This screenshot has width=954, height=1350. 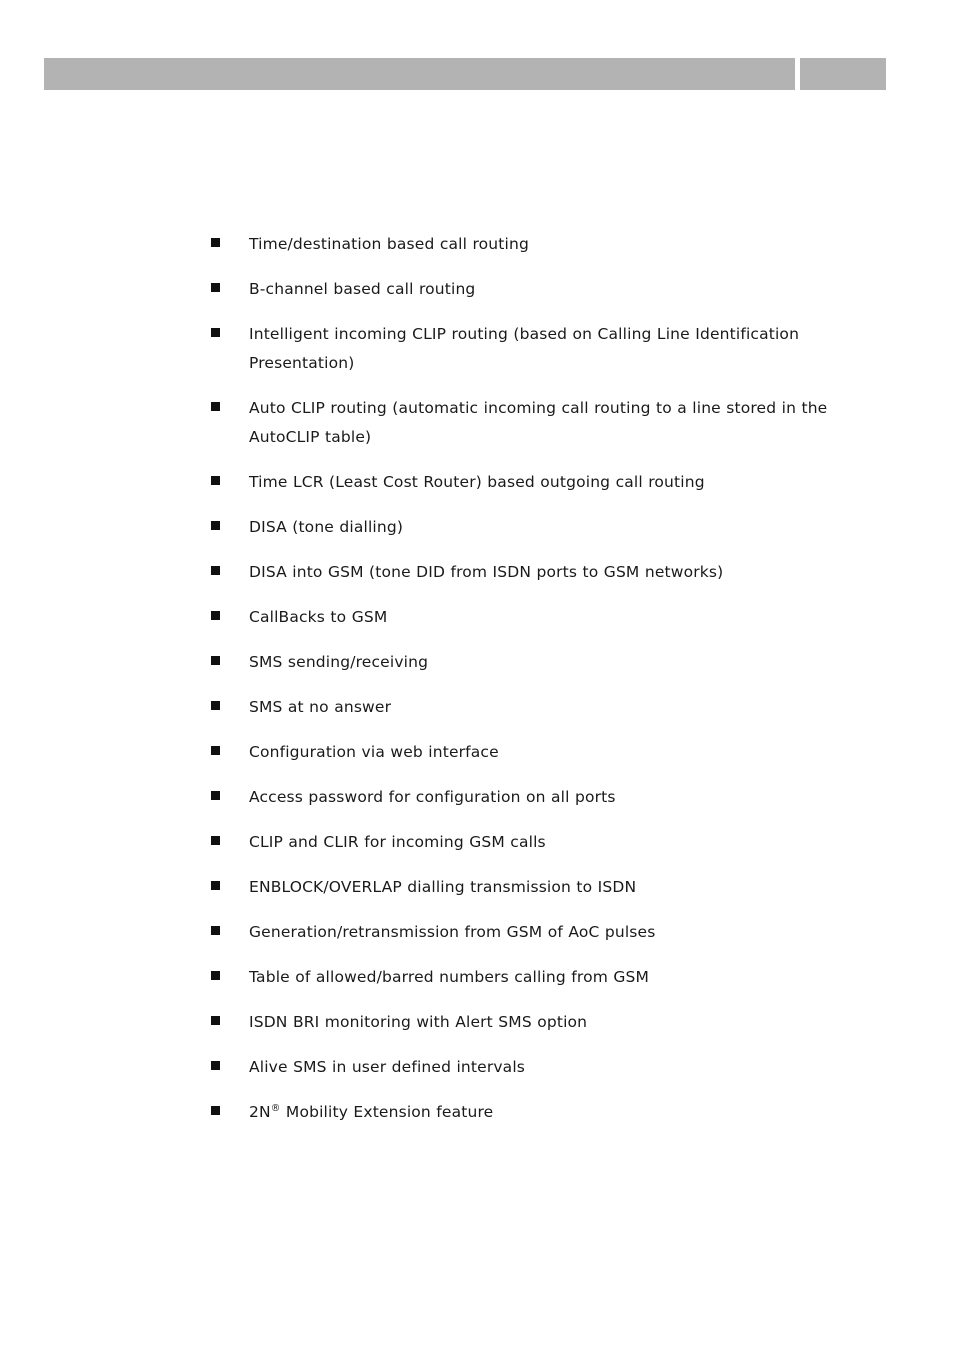 I want to click on feature-list-item: CallBacks to GSM, so click(x=531, y=617).